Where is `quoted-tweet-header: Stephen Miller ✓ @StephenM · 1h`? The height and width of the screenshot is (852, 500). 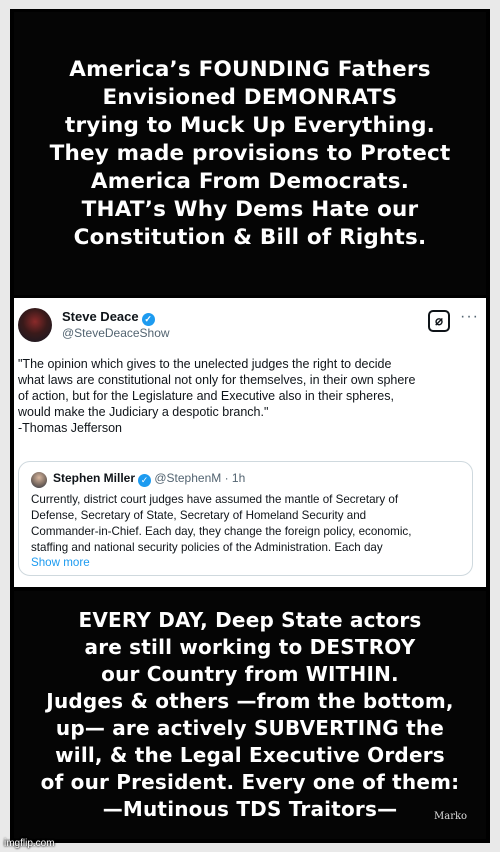 quoted-tweet-header: Stephen Miller ✓ @StephenM · 1h is located at coordinates (149, 479).